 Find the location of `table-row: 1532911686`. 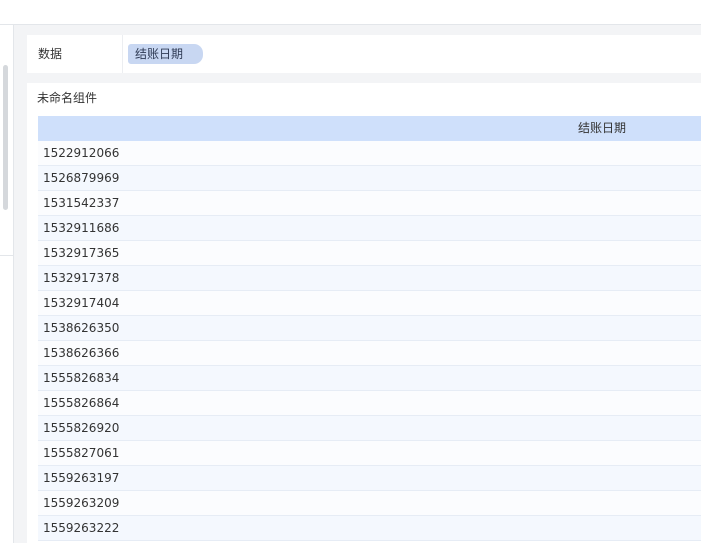

table-row: 1532911686 is located at coordinates (369, 228).